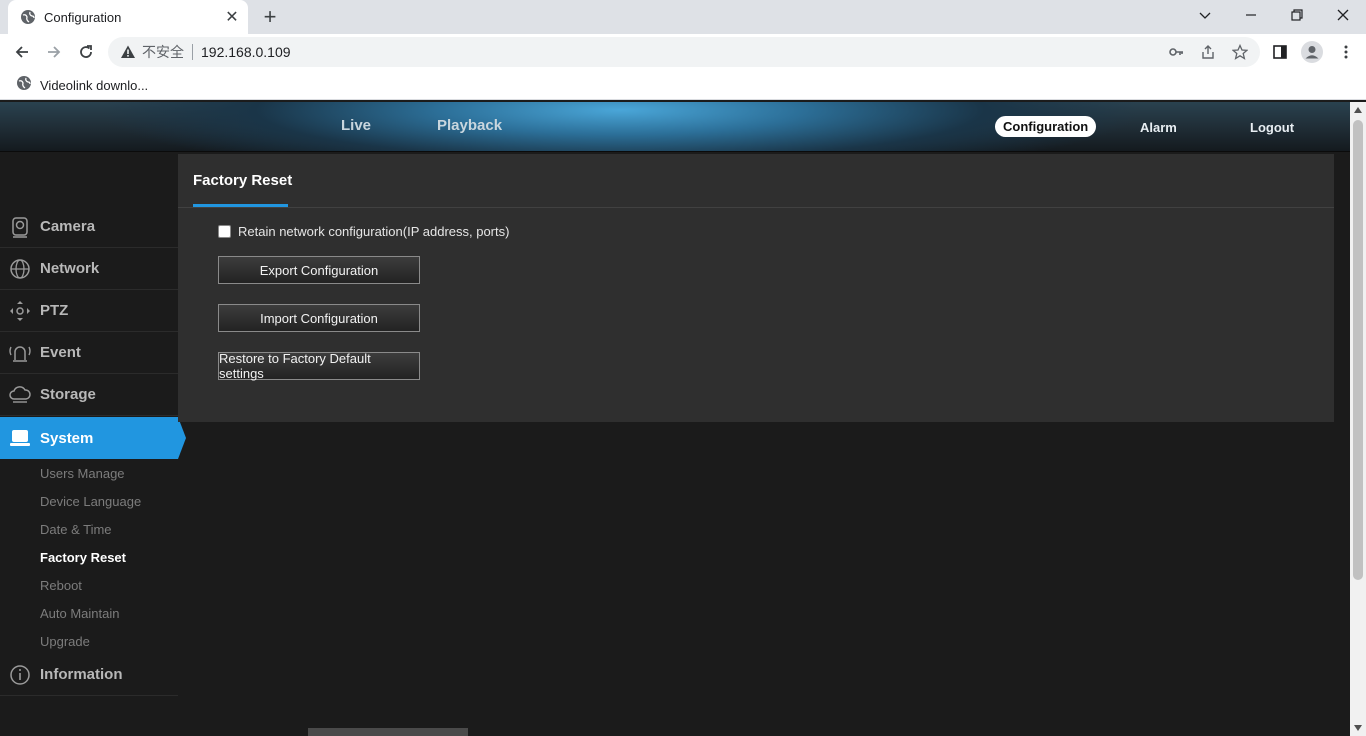 This screenshot has width=1366, height=736. Describe the element at coordinates (80, 613) in the screenshot. I see `submenu-auto-maintain: Auto Maintain` at that location.